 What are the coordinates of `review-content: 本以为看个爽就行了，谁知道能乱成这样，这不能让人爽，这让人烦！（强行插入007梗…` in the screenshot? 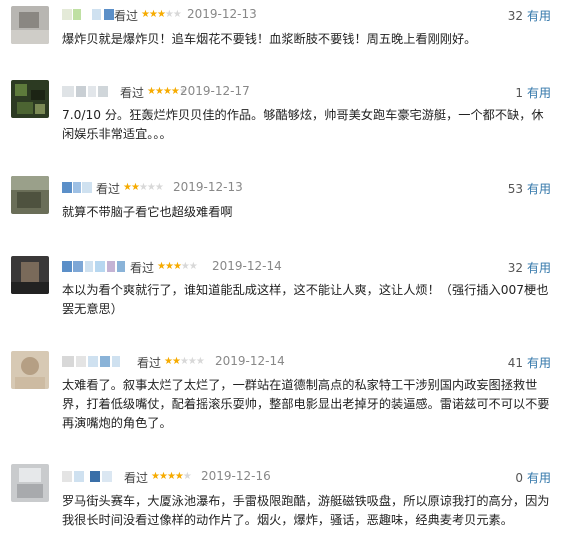 It's located at (305, 299).